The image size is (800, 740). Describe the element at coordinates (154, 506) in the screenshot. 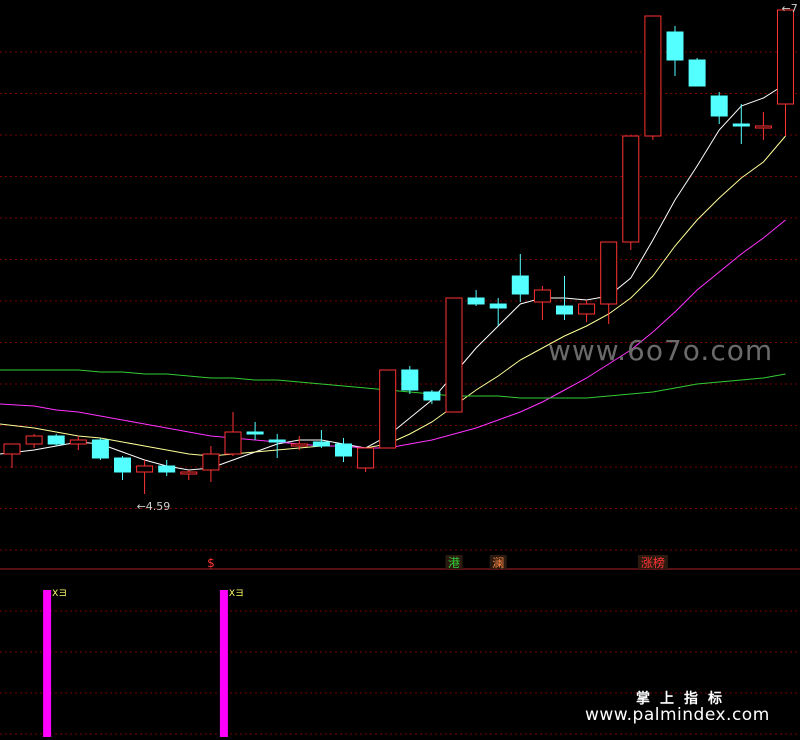

I see `price-annotation: ←4.59` at that location.